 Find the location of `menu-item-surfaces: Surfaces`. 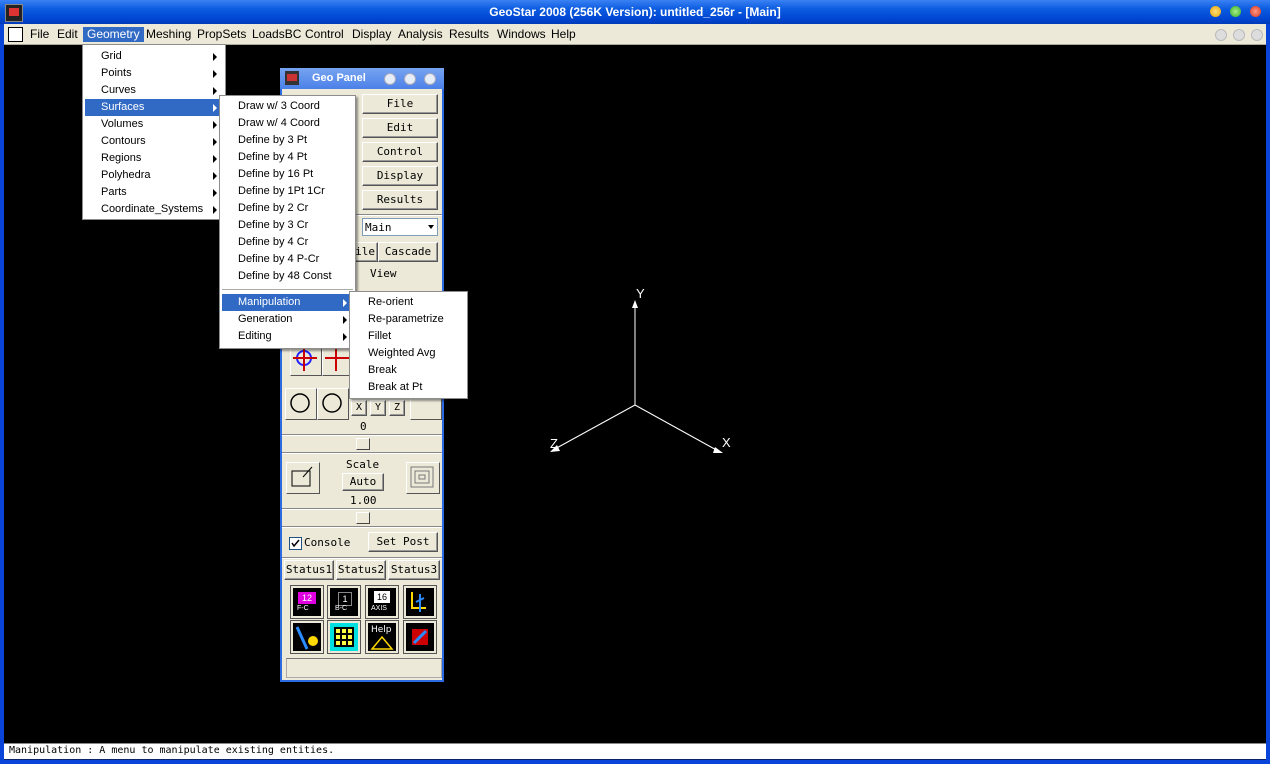

menu-item-surfaces: Surfaces is located at coordinates (154, 107).